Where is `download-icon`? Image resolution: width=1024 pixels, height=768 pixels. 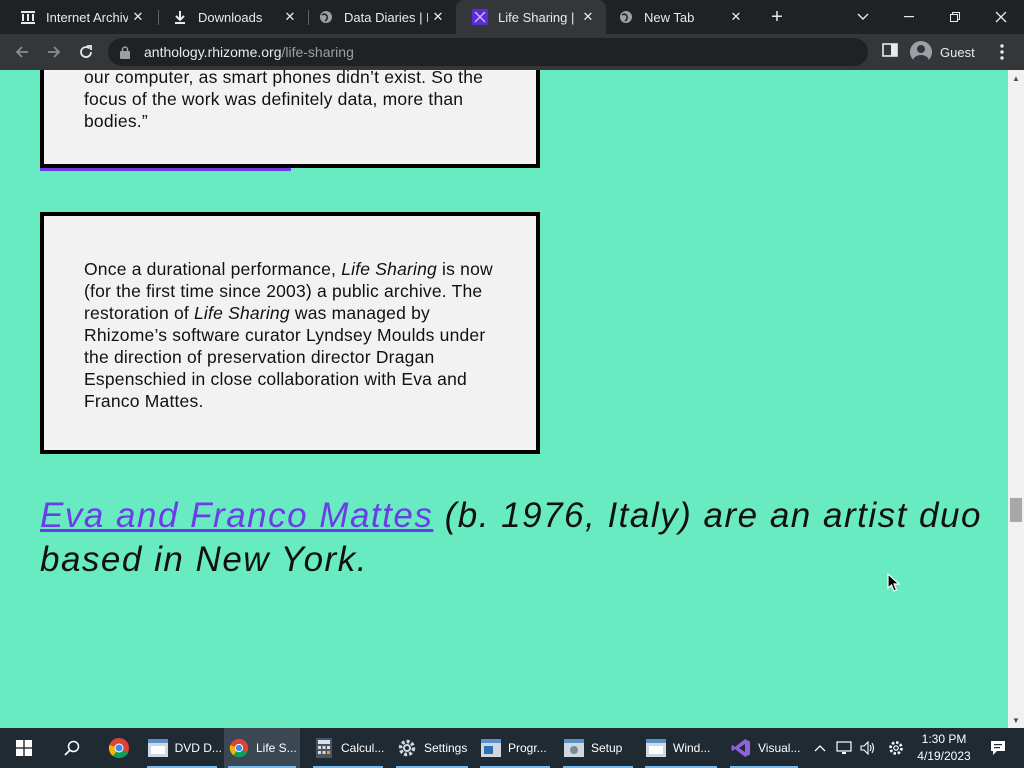
download-icon is located at coordinates (180, 17).